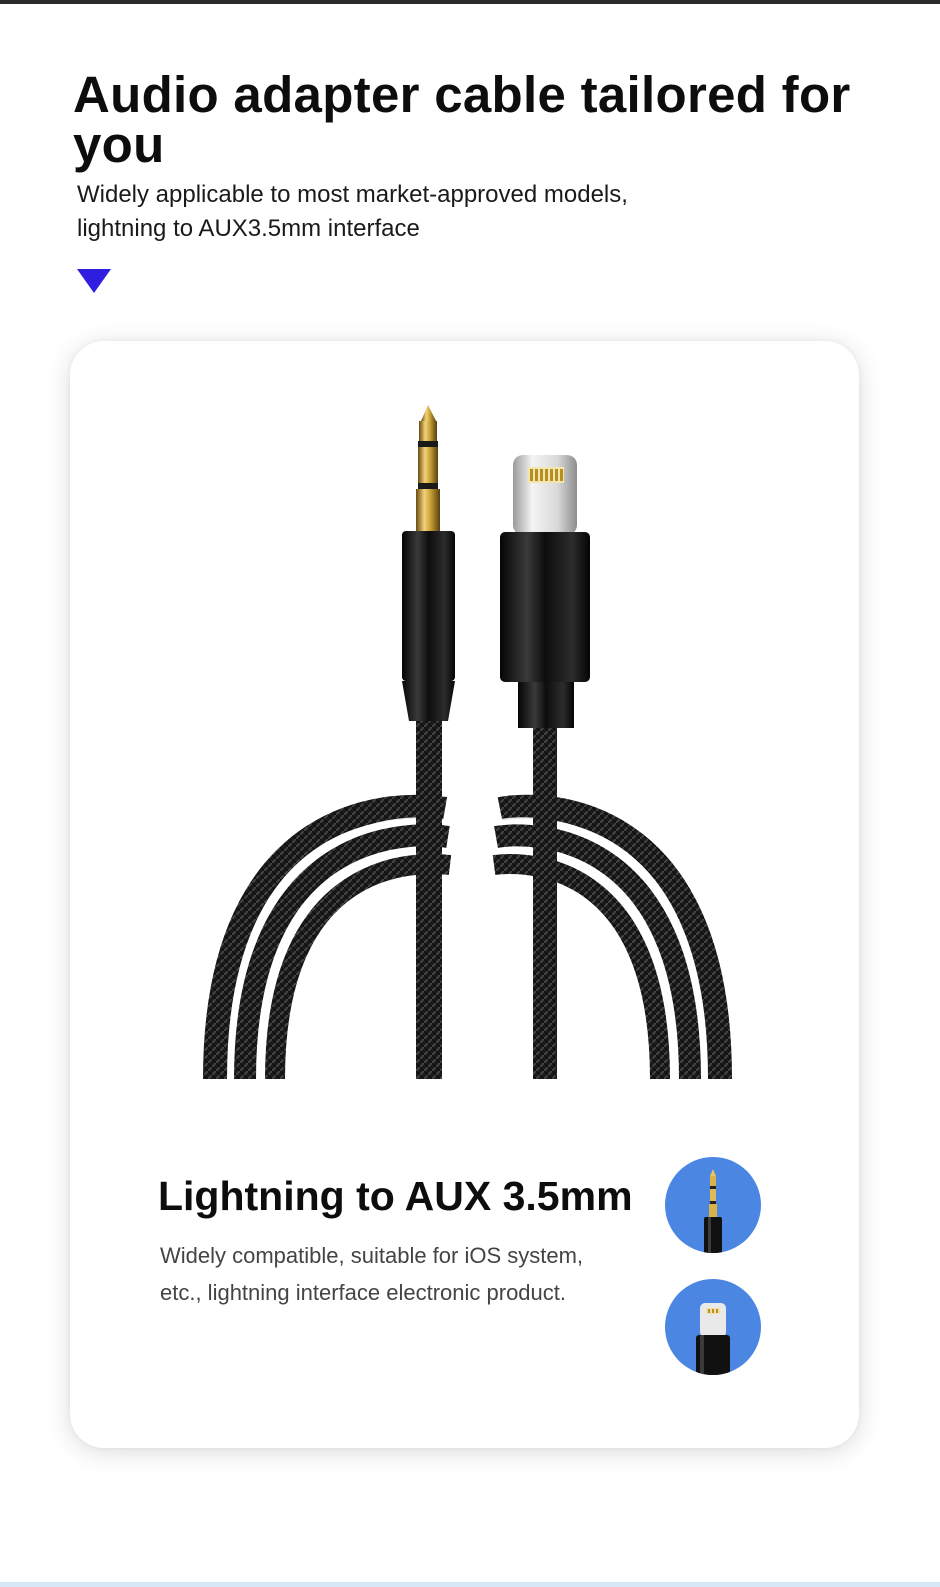  I want to click on feature-title: Lightning to AUX 3.5mm, so click(395, 1196).